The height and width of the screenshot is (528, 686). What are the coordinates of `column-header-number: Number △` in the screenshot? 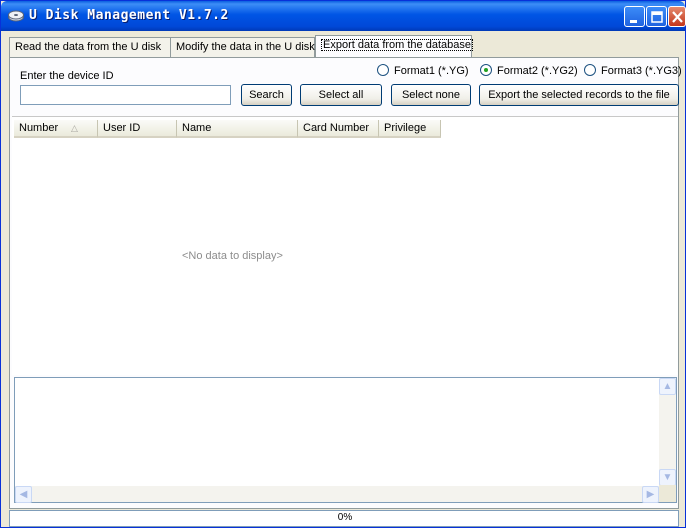 It's located at (56, 129).